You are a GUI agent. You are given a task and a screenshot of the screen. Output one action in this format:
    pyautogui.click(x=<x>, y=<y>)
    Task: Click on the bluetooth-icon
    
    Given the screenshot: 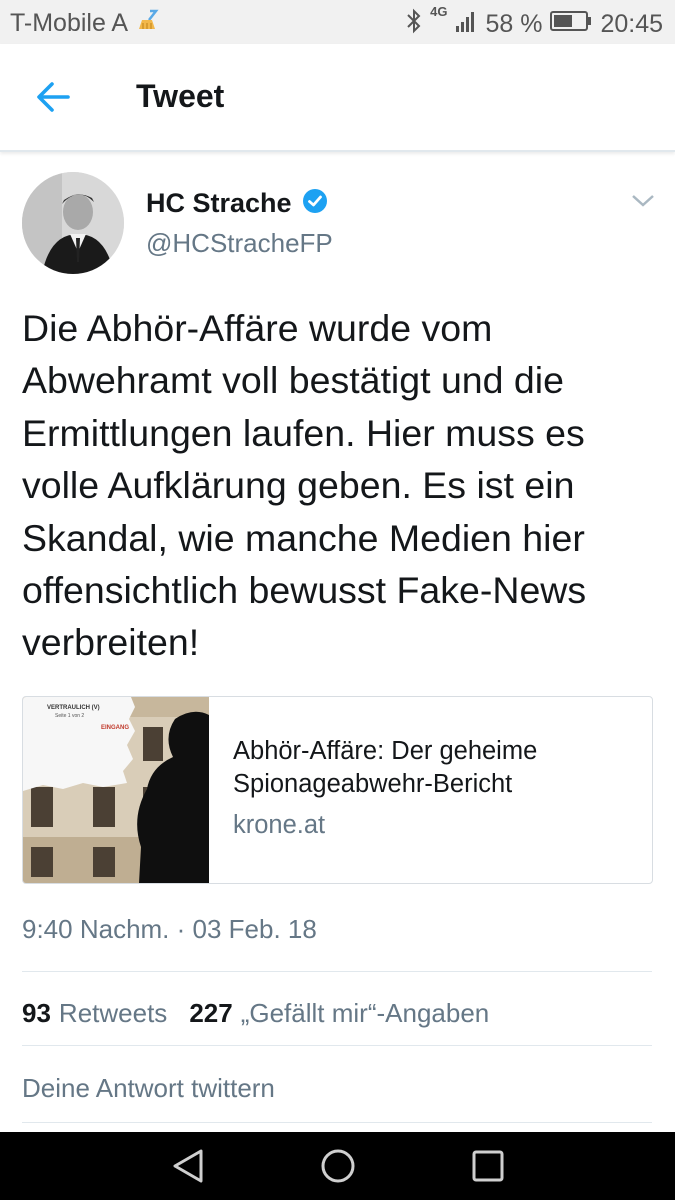 What is the action you would take?
    pyautogui.click(x=414, y=24)
    